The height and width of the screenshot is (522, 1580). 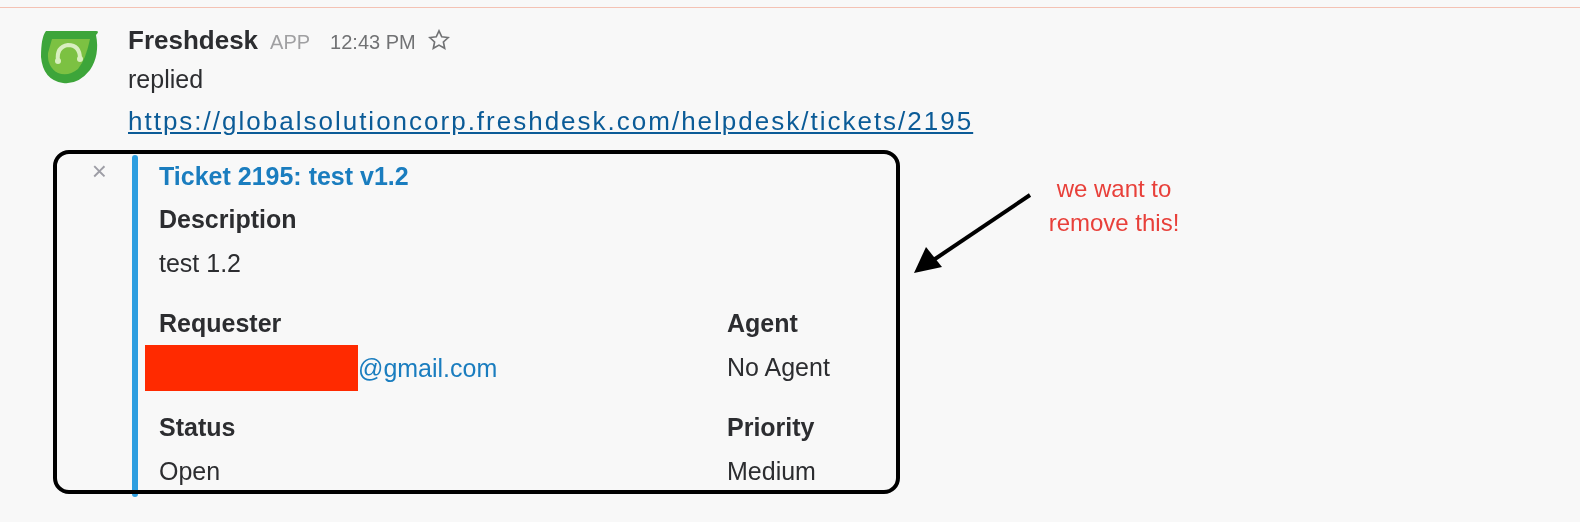 What do you see at coordinates (428, 368) in the screenshot?
I see `email-link: @gmail.com` at bounding box center [428, 368].